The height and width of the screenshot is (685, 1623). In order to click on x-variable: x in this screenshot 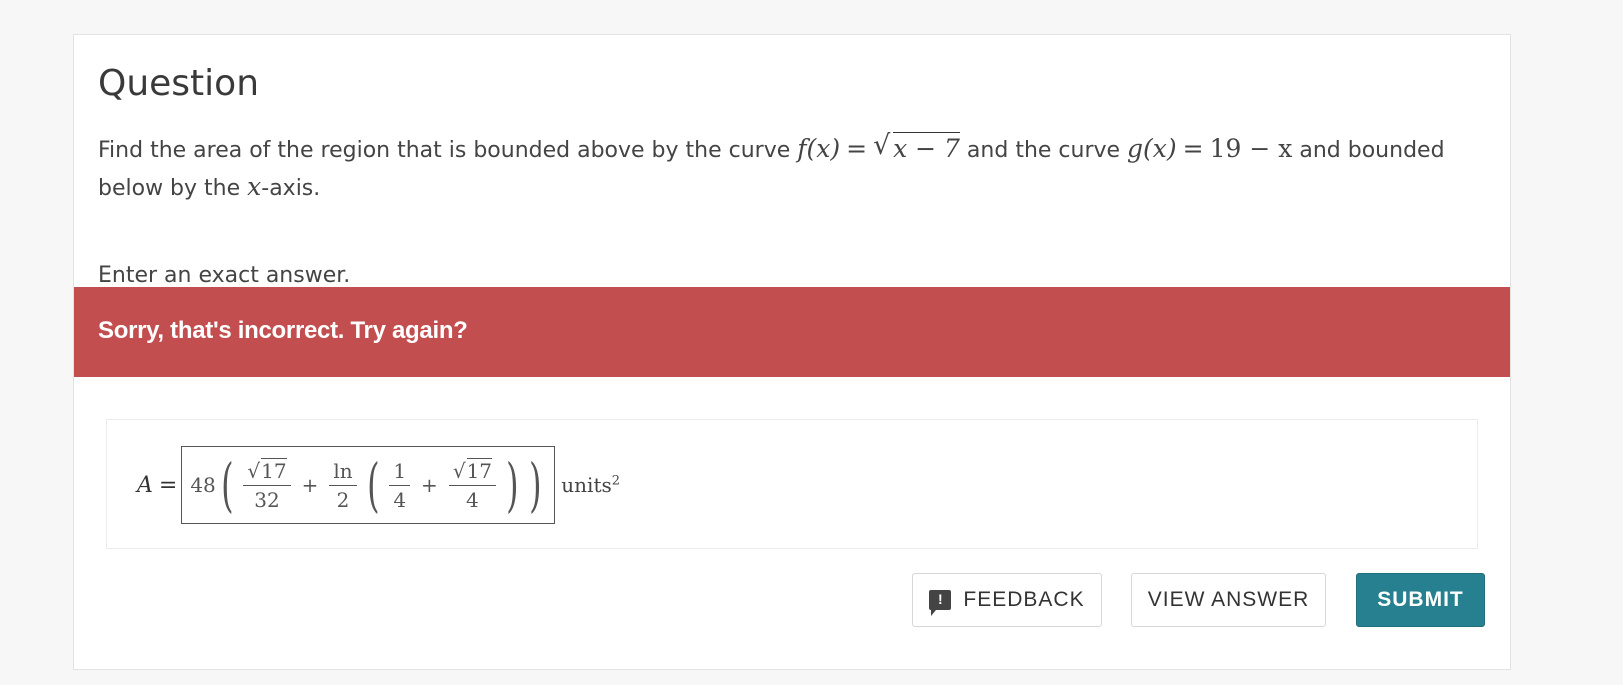, I will do `click(254, 186)`.